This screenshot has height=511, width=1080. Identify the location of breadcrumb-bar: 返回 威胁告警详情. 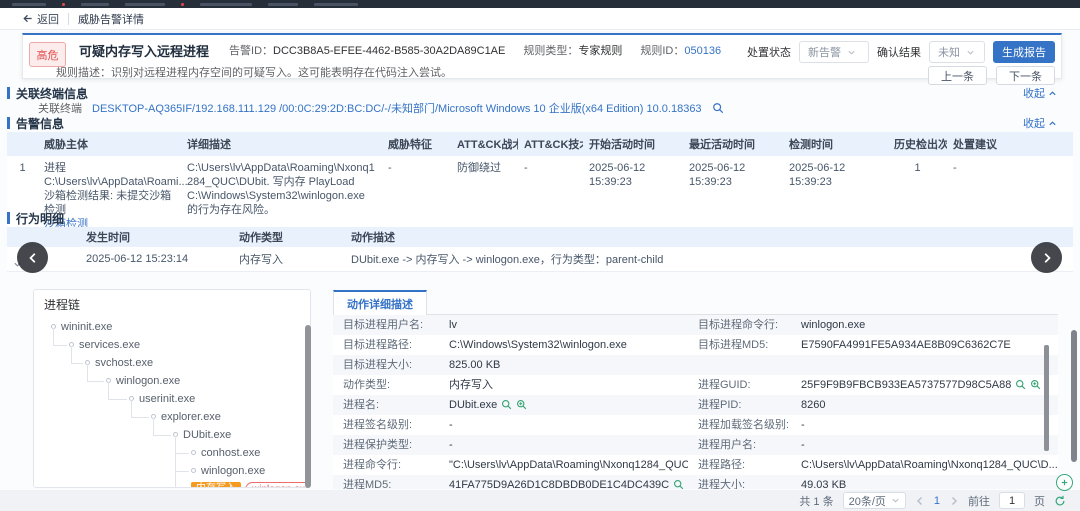
(540, 19).